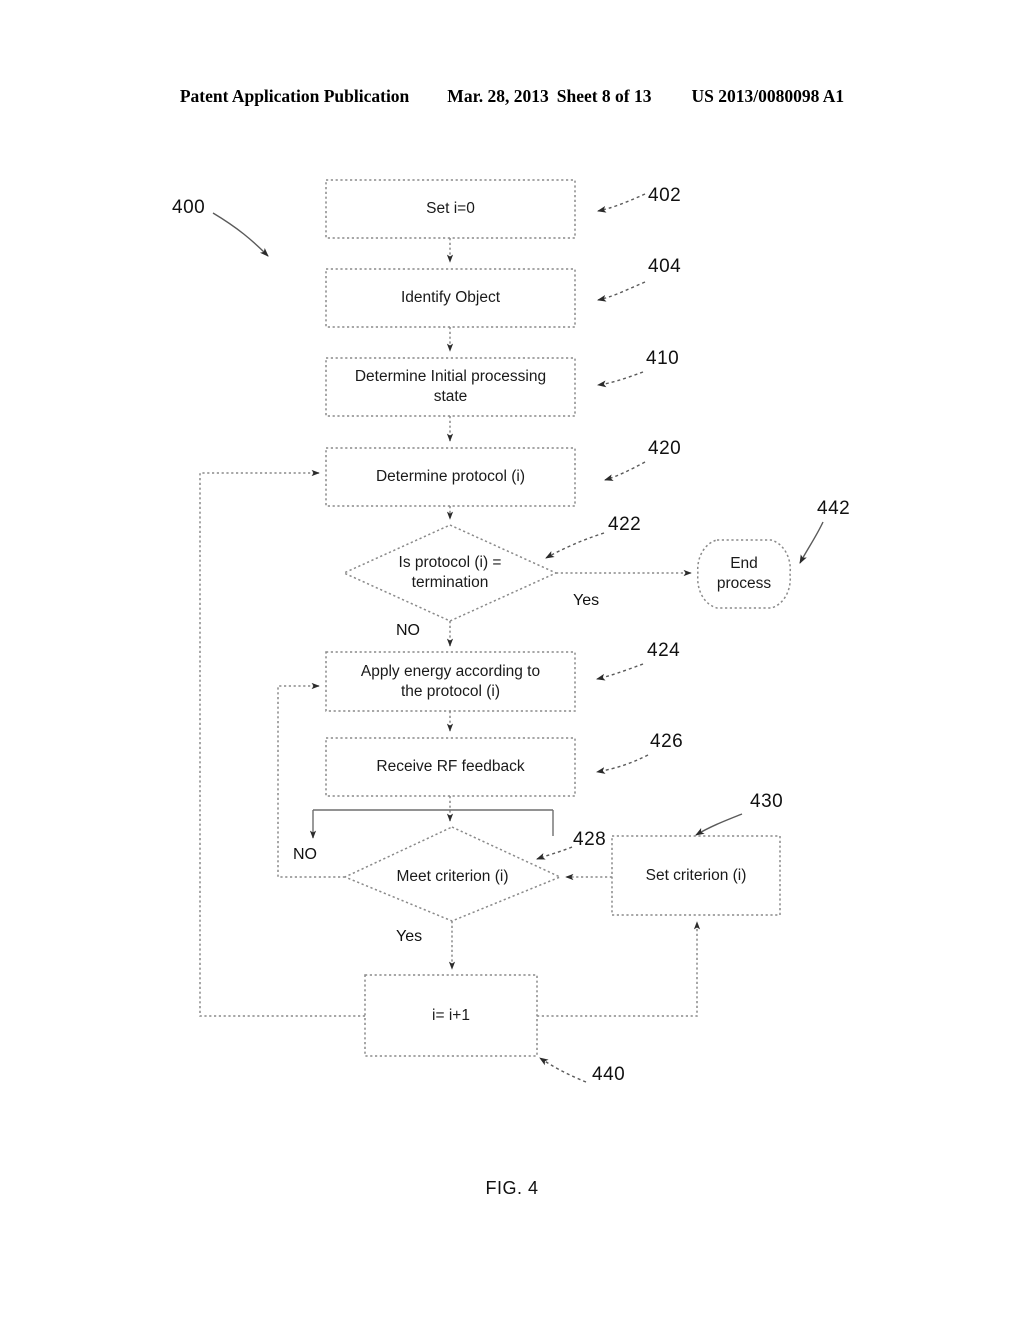 Image resolution: width=1024 pixels, height=1320 pixels. I want to click on node-shape-end-process, so click(744, 574).